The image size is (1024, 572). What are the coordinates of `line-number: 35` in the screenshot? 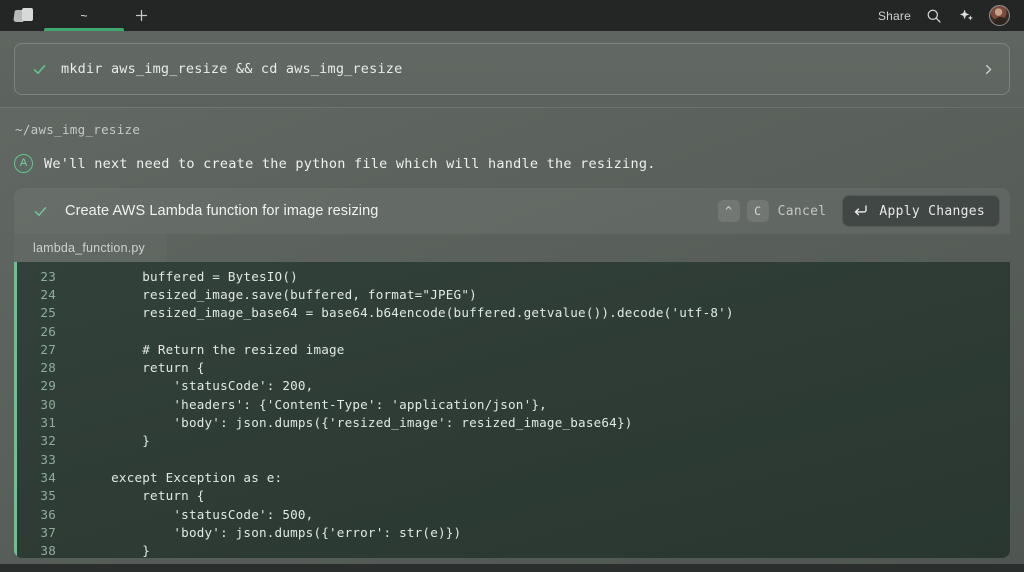 It's located at (48, 496).